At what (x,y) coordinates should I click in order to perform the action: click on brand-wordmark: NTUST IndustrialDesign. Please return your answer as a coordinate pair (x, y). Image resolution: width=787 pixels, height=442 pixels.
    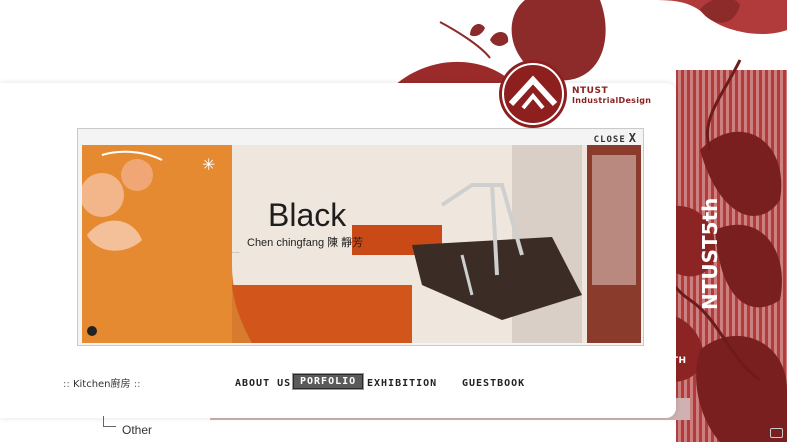
    Looking at the image, I should click on (612, 96).